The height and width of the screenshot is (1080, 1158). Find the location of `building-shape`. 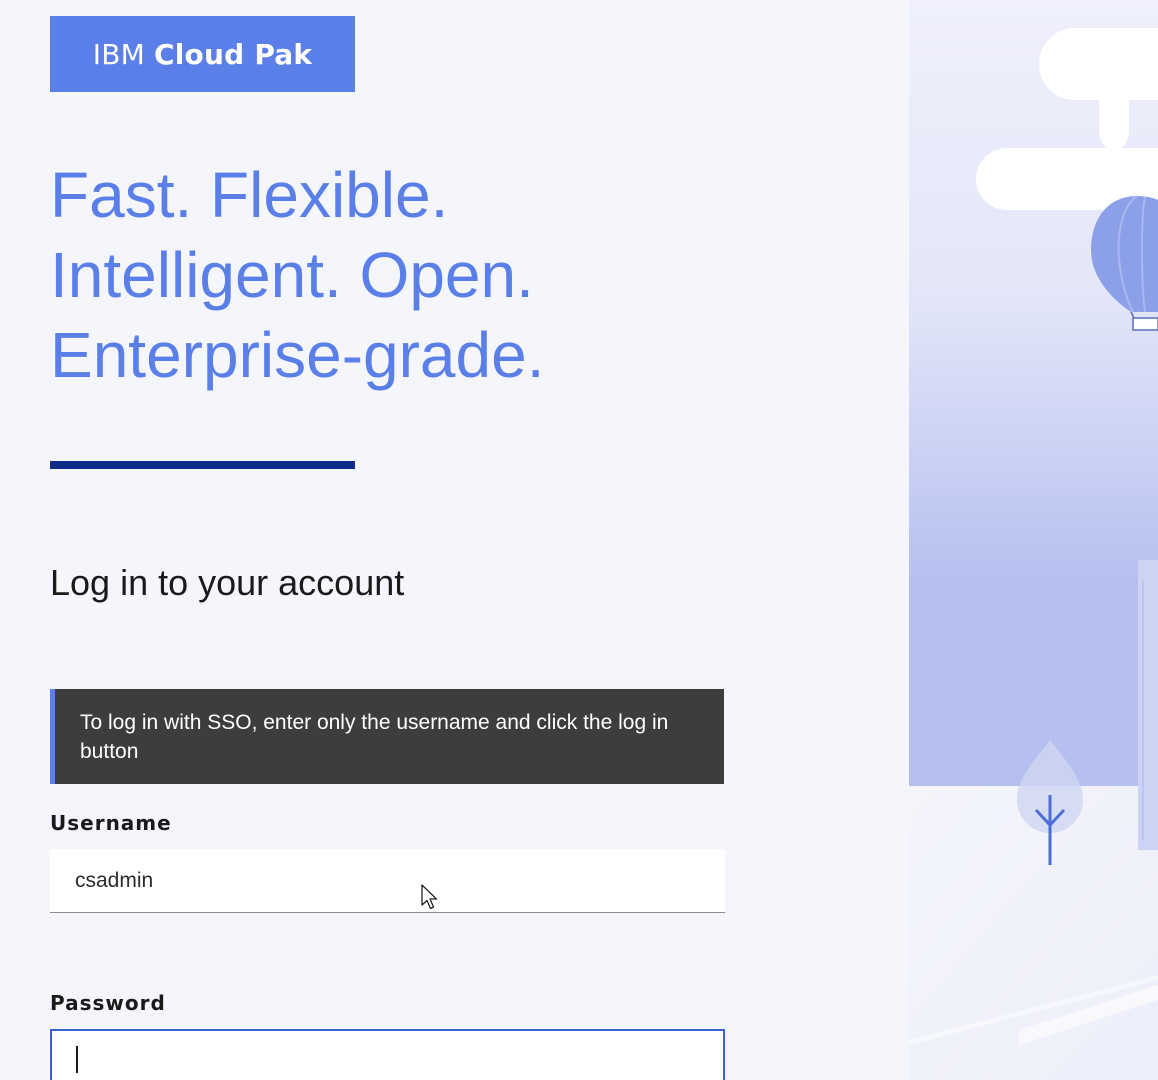

building-shape is located at coordinates (1148, 705).